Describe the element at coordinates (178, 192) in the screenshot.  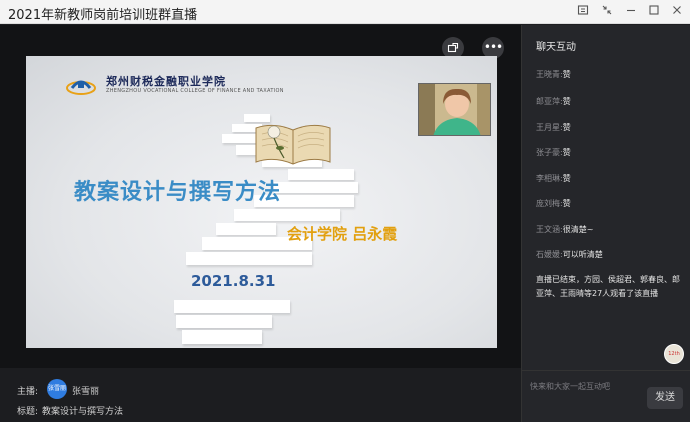
I see `slide-title: 教案设计与撰写方法` at that location.